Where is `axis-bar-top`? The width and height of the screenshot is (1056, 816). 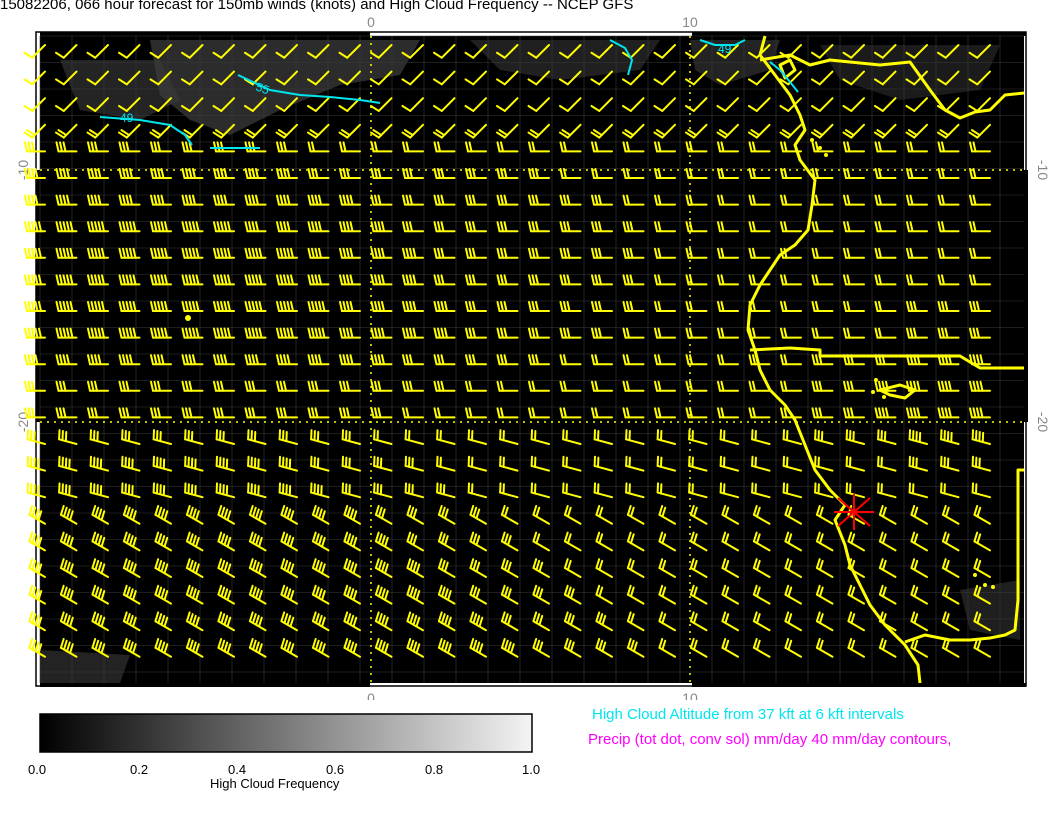 axis-bar-top is located at coordinates (205, 34).